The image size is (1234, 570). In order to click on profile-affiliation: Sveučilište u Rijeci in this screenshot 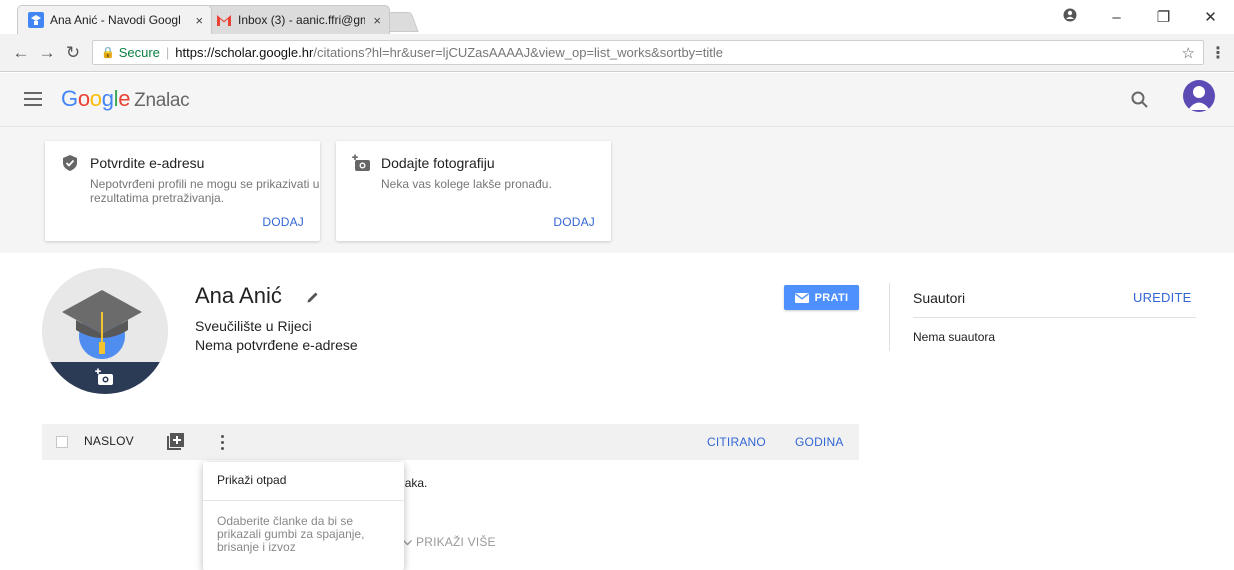, I will do `click(253, 326)`.